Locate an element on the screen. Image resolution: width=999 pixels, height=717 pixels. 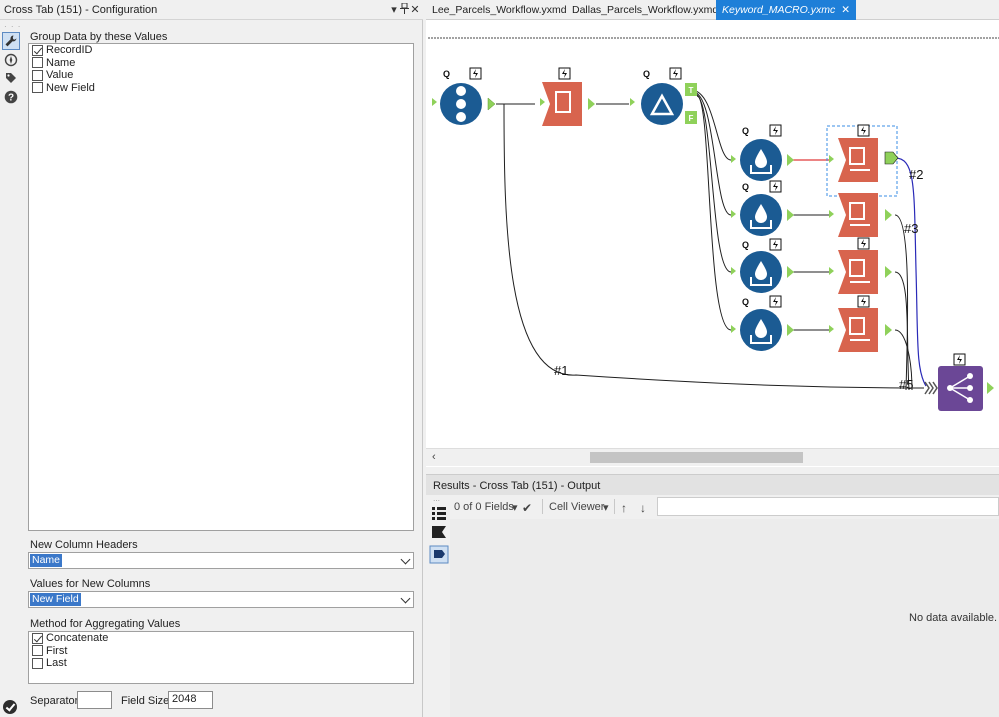
arrow-down-icon: ↓ is located at coordinates (643, 508).